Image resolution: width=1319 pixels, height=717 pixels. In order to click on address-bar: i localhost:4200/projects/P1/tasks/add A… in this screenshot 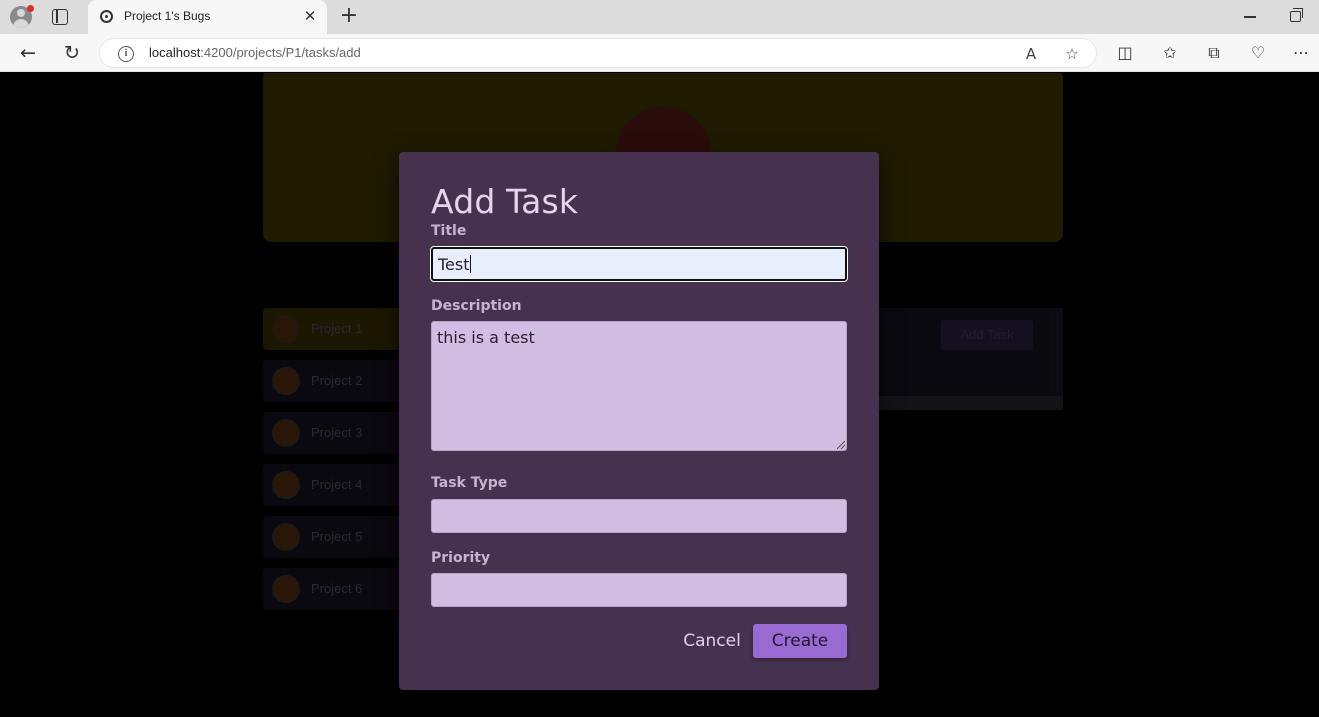, I will do `click(598, 53)`.